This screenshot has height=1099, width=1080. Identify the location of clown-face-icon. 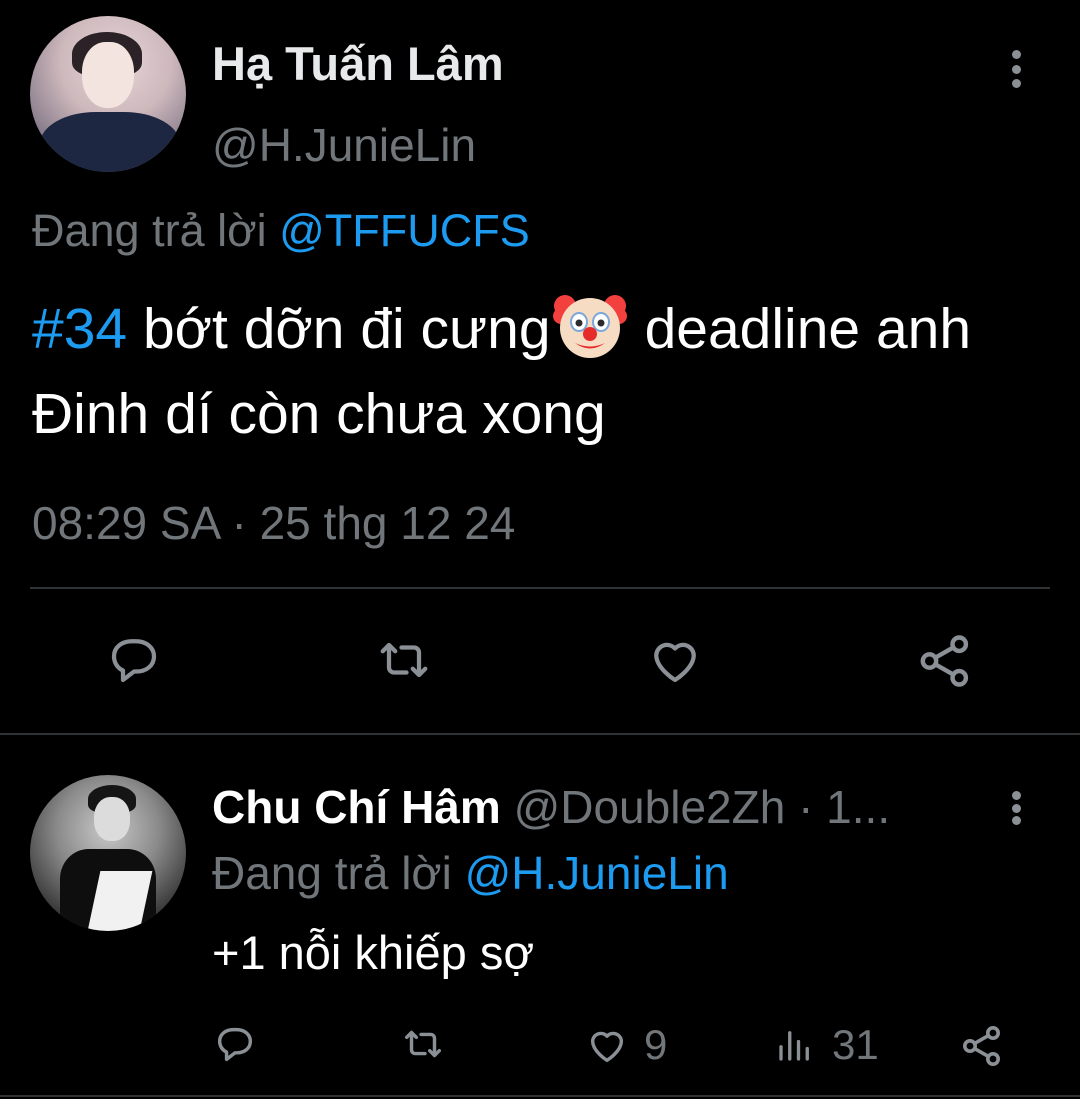
(589, 325).